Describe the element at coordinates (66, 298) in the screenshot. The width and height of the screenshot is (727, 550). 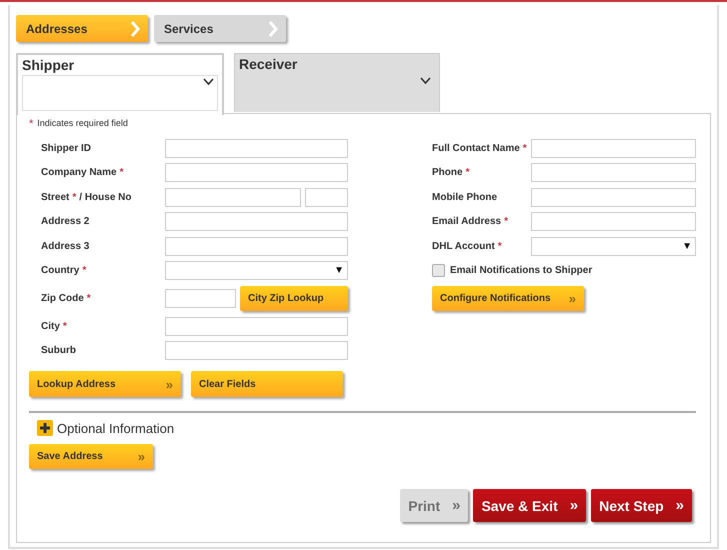
I see `field-label: Zip Code *` at that location.